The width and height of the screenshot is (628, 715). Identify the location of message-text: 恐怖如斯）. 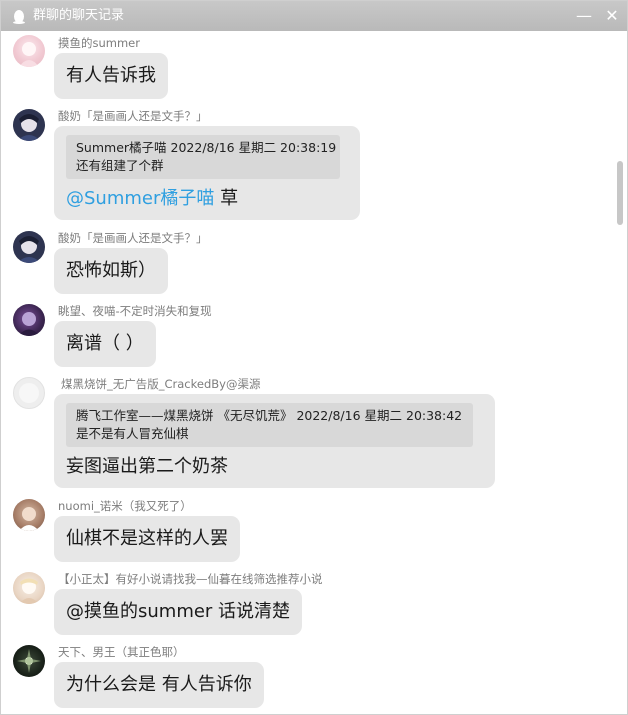
(111, 270).